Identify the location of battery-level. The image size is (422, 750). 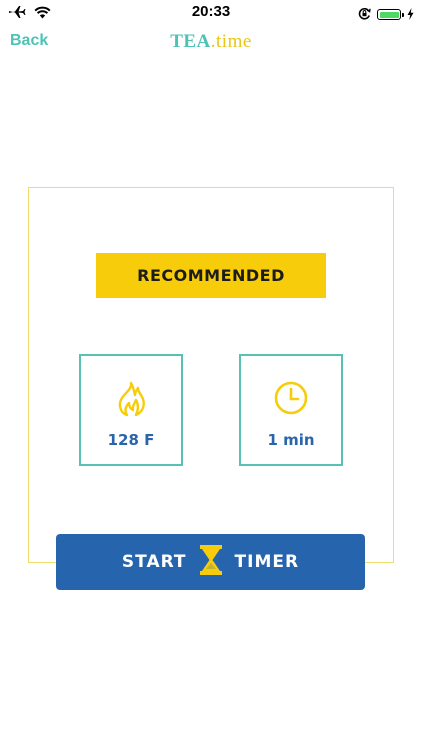
(389, 14).